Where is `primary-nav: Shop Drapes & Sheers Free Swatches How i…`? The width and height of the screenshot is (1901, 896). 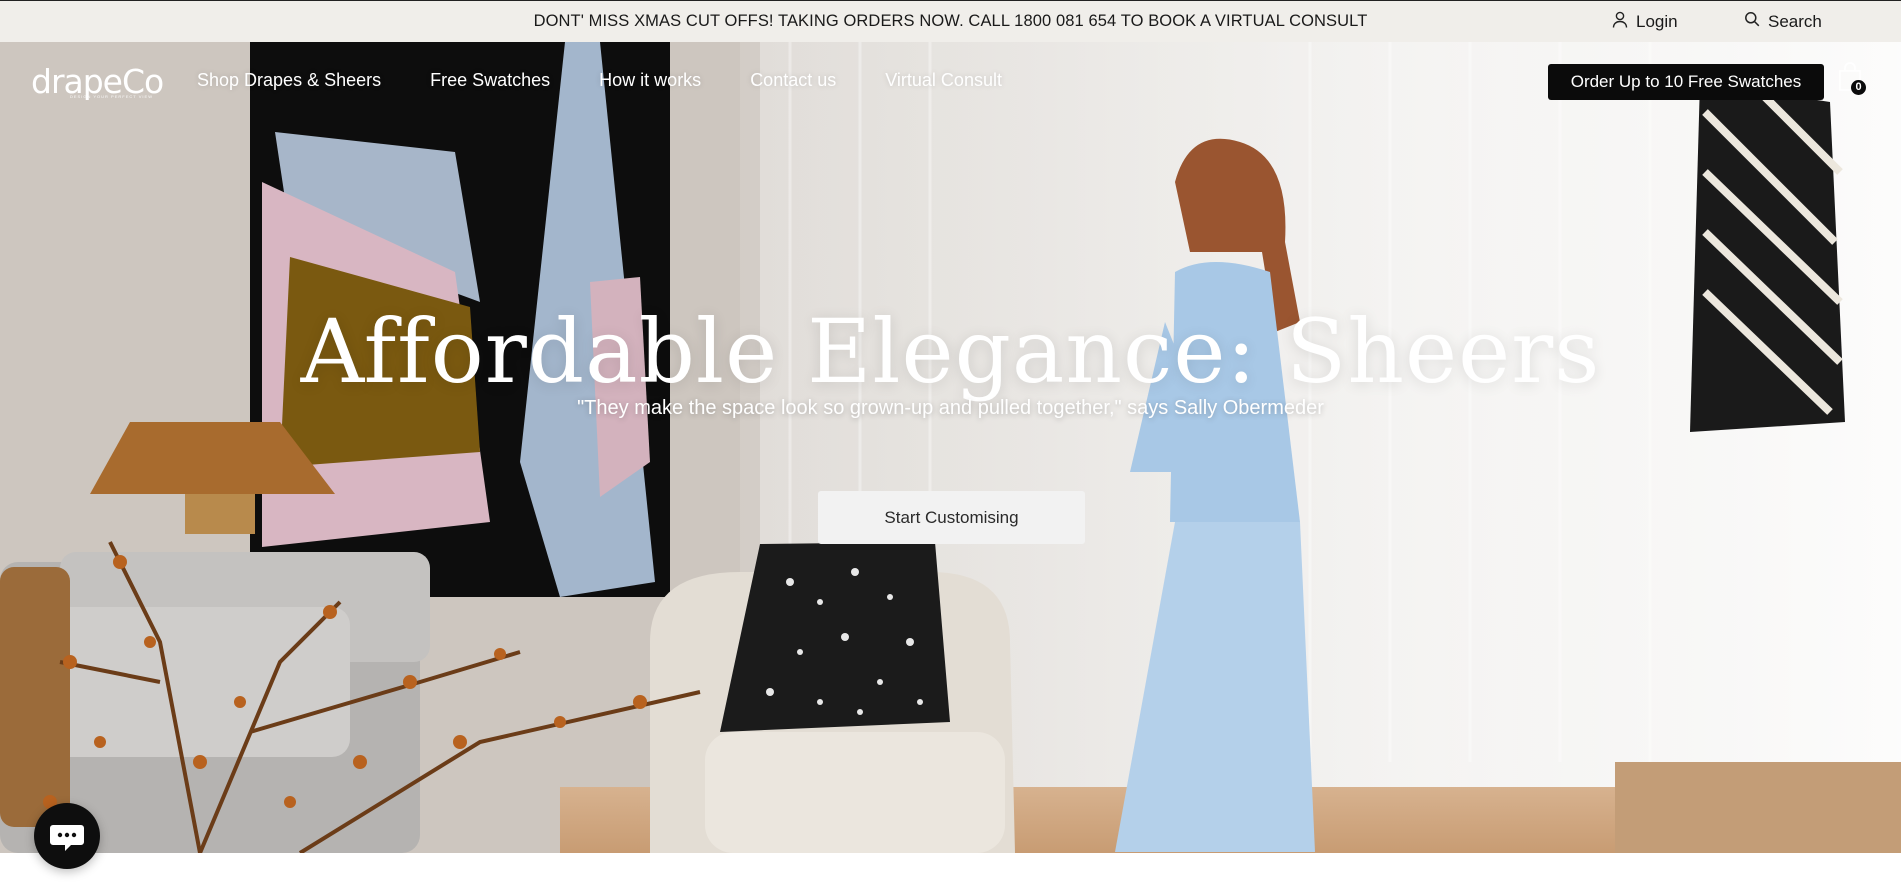
primary-nav: Shop Drapes & Sheers Free Swatches How i… is located at coordinates (624, 80).